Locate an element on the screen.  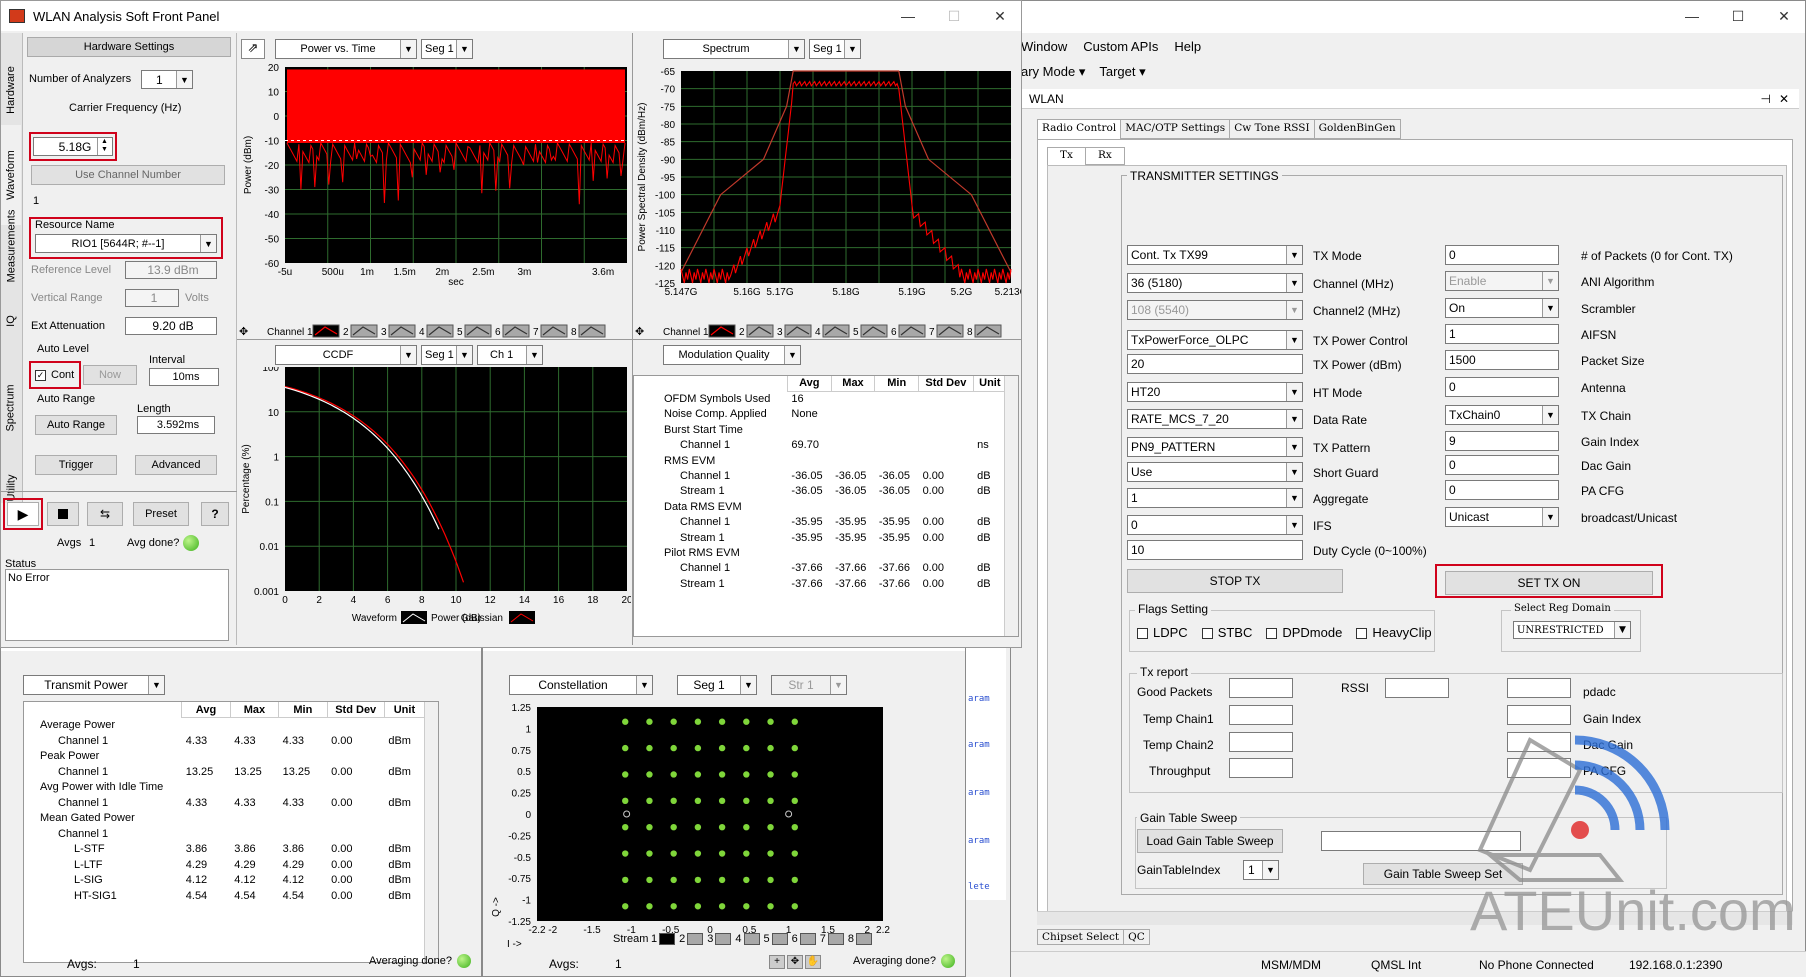
table-row: Noise Comp. Applied None is located at coordinates (820, 414).